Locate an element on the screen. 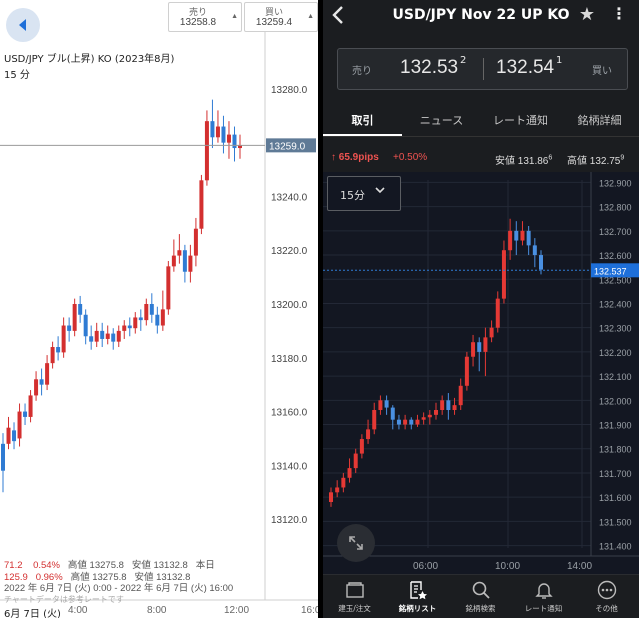 This screenshot has height=618, width=639. current-price-label: 132.537 is located at coordinates (610, 271).